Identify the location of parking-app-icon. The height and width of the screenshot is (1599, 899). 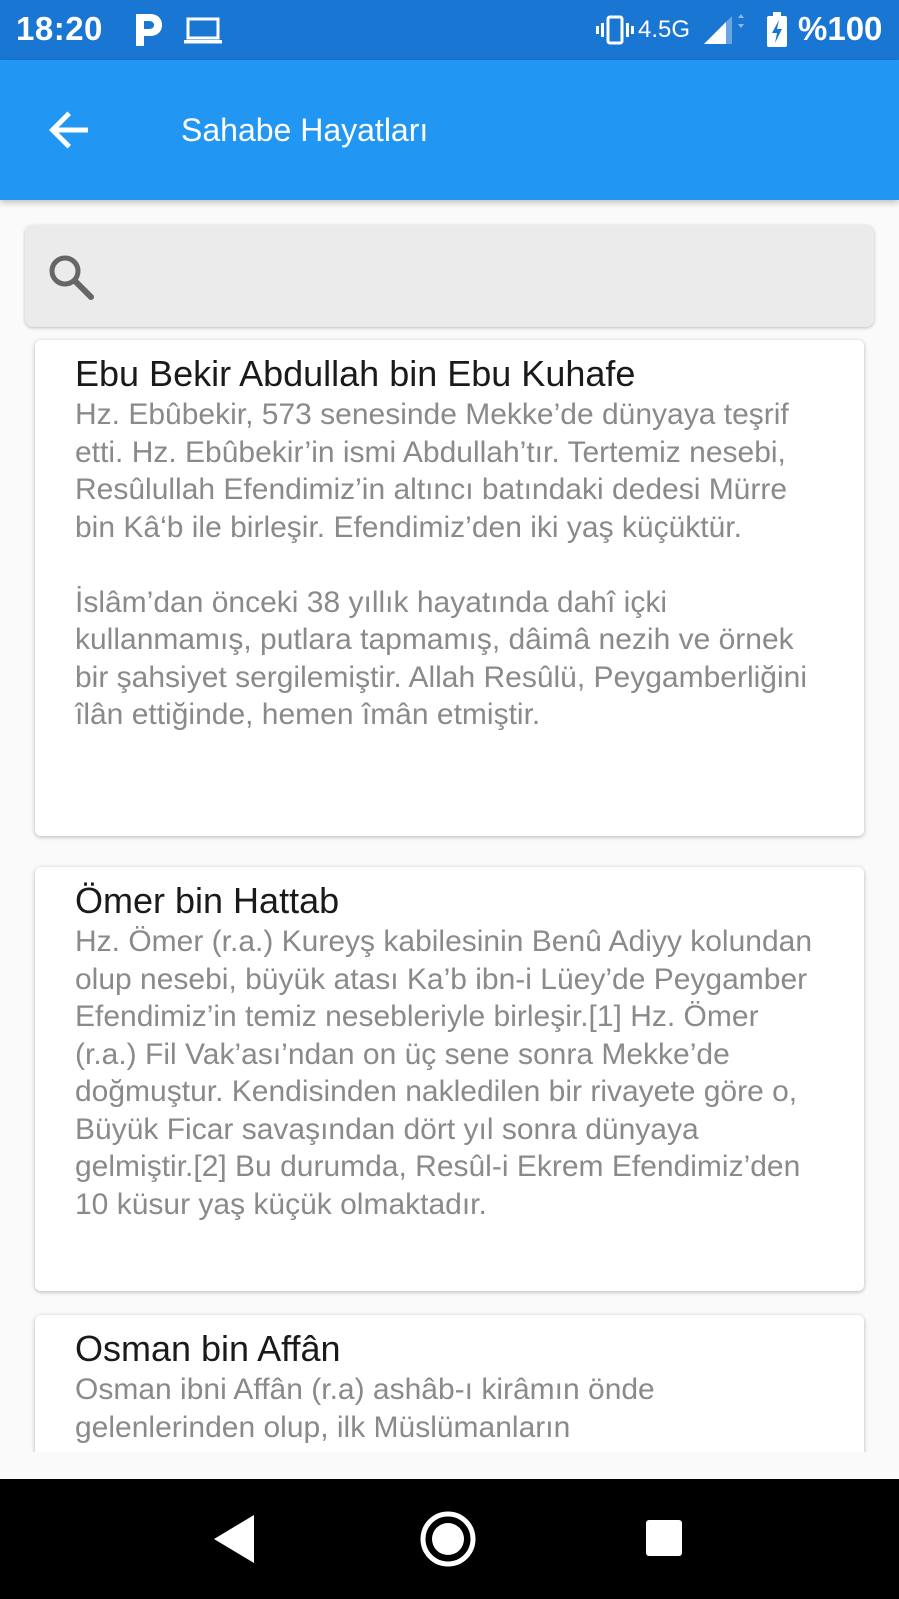
(149, 30).